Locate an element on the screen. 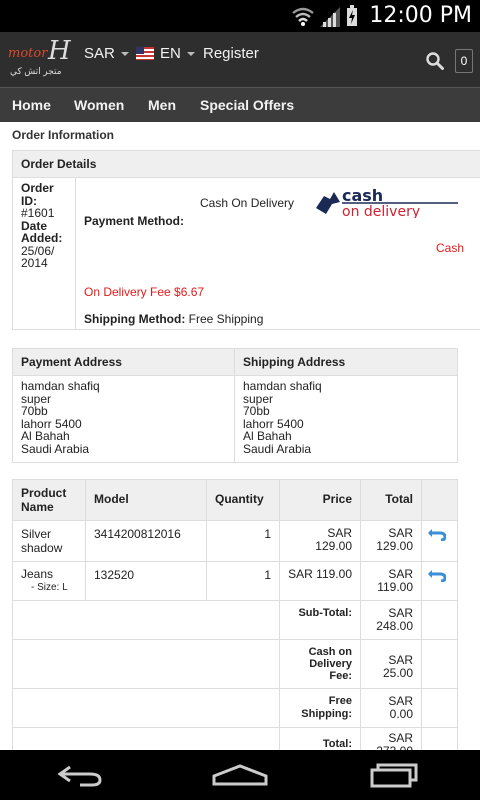  cod-fee-label: Cash on Delivery Fee: is located at coordinates (320, 664).